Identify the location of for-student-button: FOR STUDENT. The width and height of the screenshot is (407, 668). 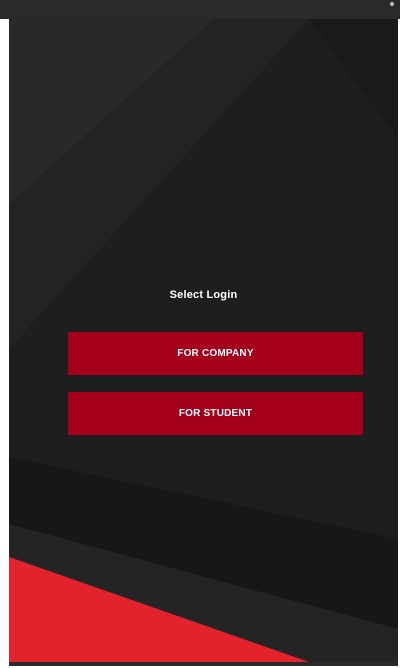
(215, 413).